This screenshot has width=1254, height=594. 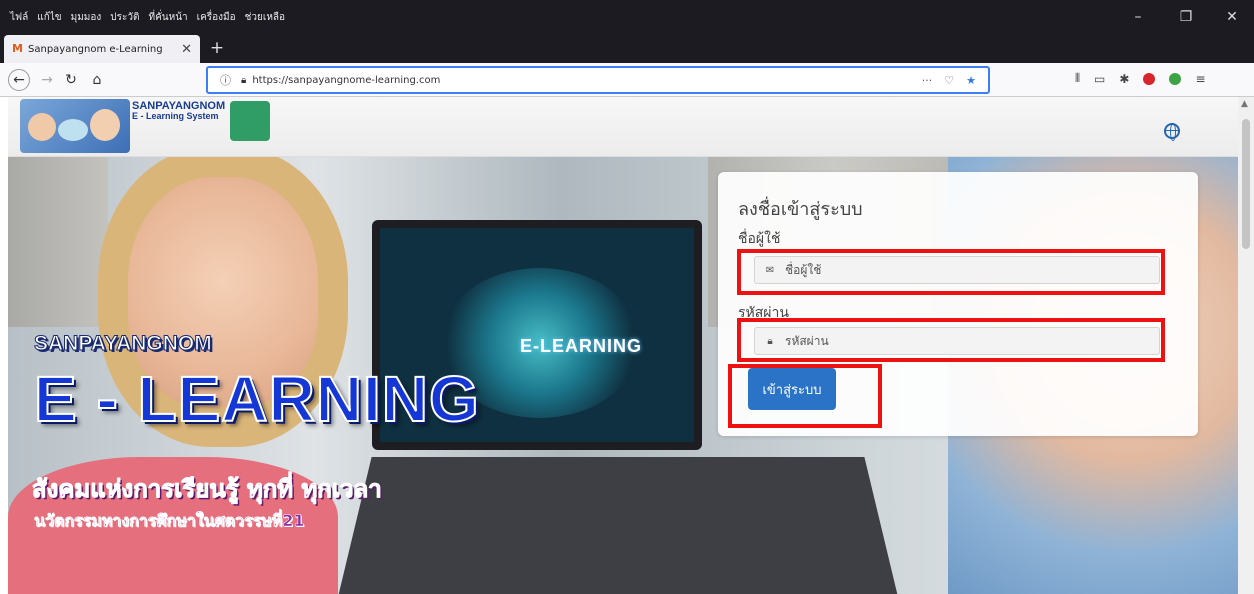 What do you see at coordinates (225, 80) in the screenshot?
I see `site-info-icon: ⓘ` at bounding box center [225, 80].